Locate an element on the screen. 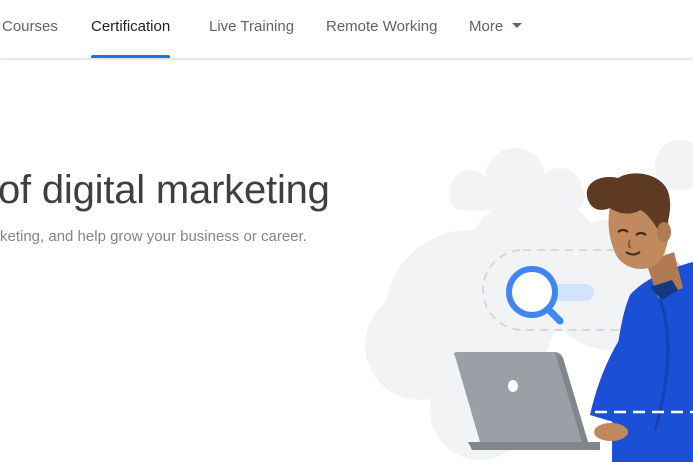  nav-item-remote-working: Remote Working is located at coordinates (381, 29).